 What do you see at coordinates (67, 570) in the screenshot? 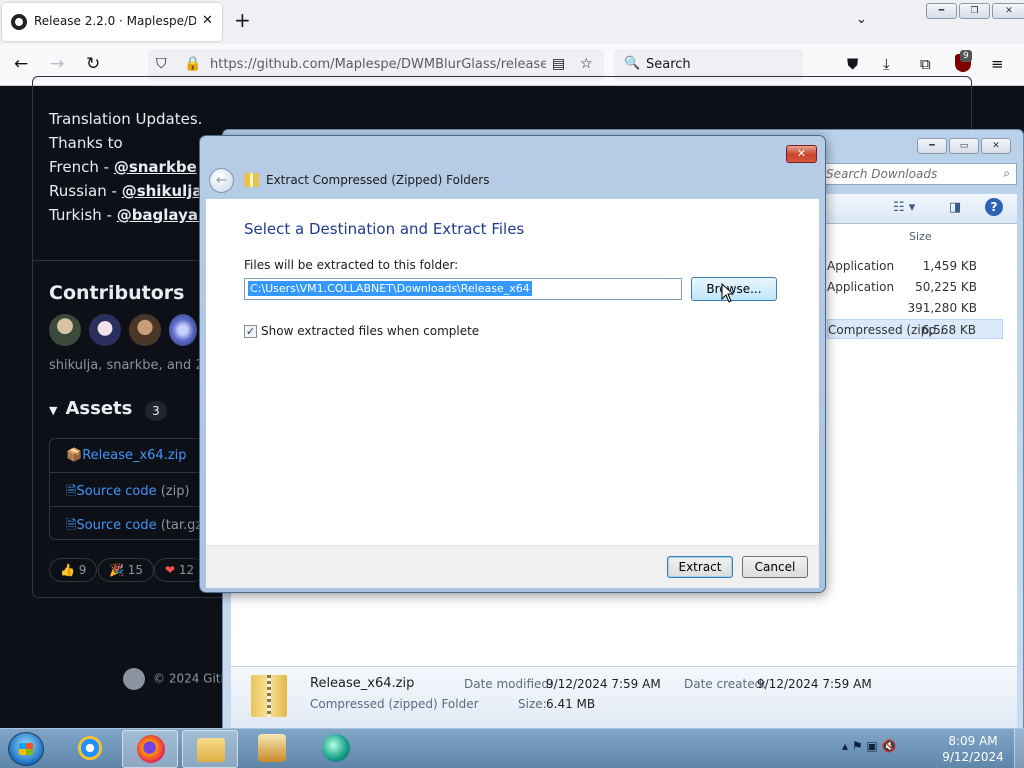
I see `thumbs-up-icon: 👍` at bounding box center [67, 570].